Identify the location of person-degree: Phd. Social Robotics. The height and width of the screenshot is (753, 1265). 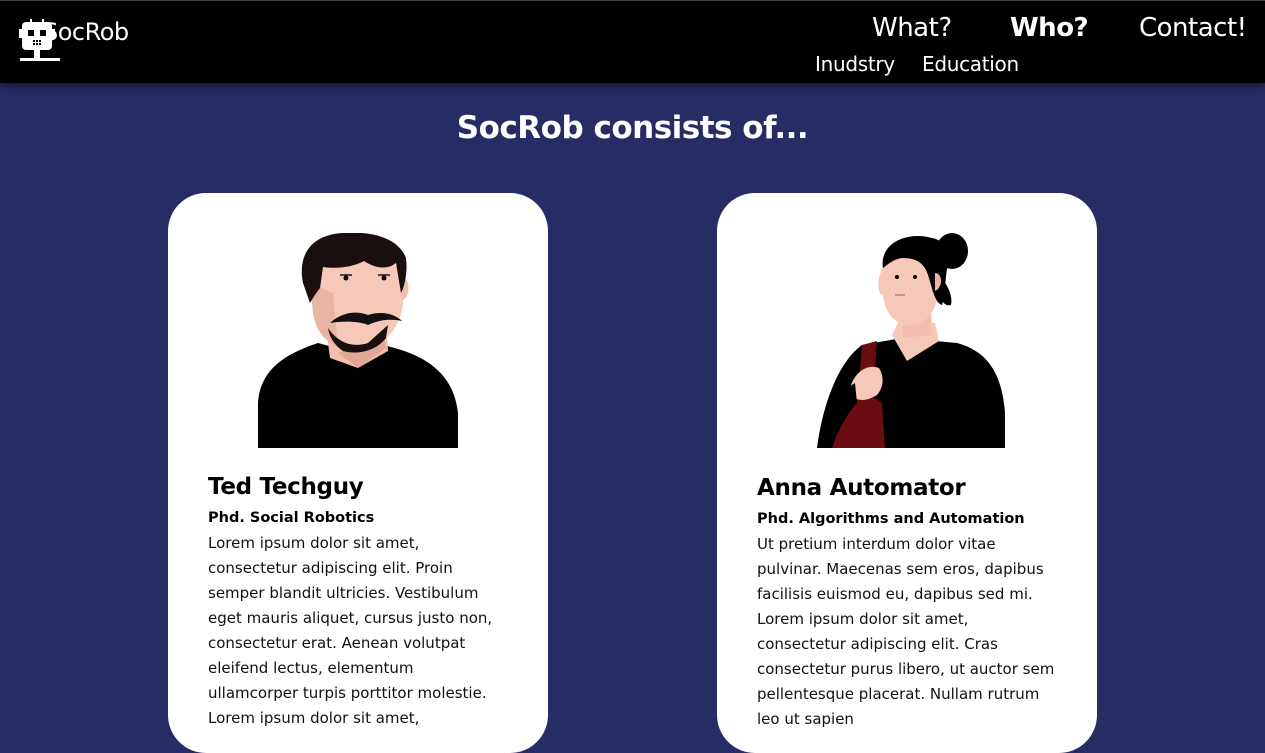
(291, 518).